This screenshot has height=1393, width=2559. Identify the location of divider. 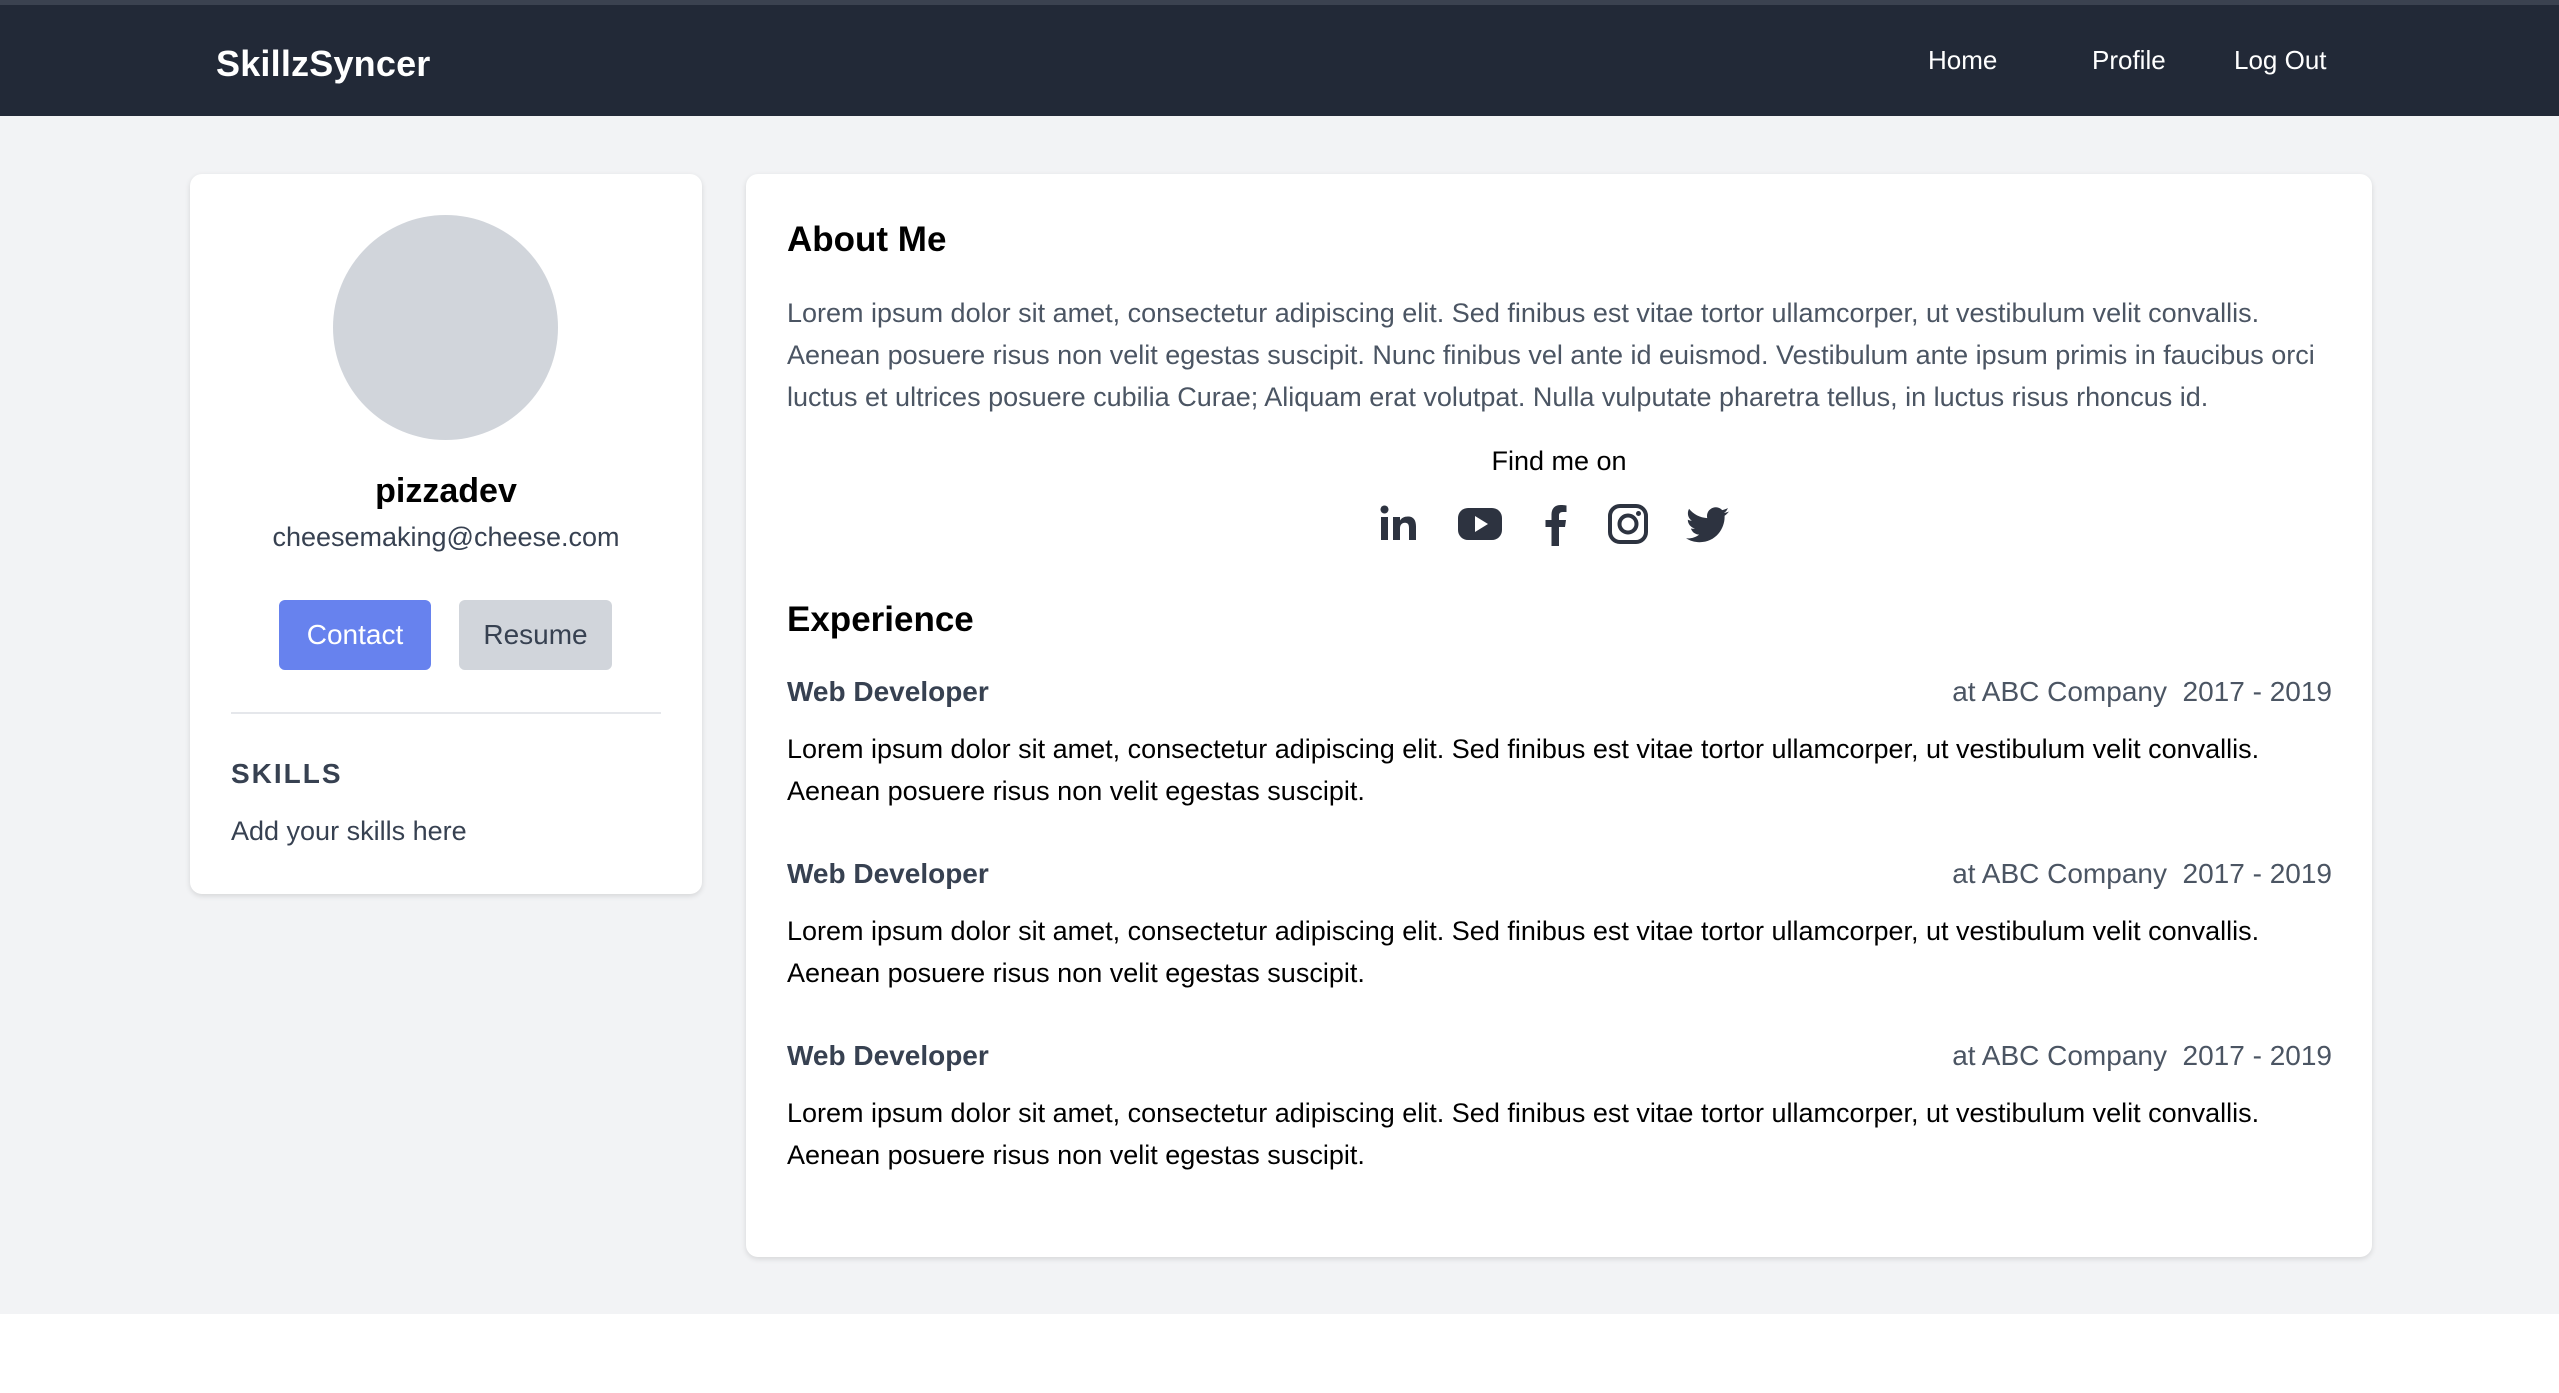
(446, 713).